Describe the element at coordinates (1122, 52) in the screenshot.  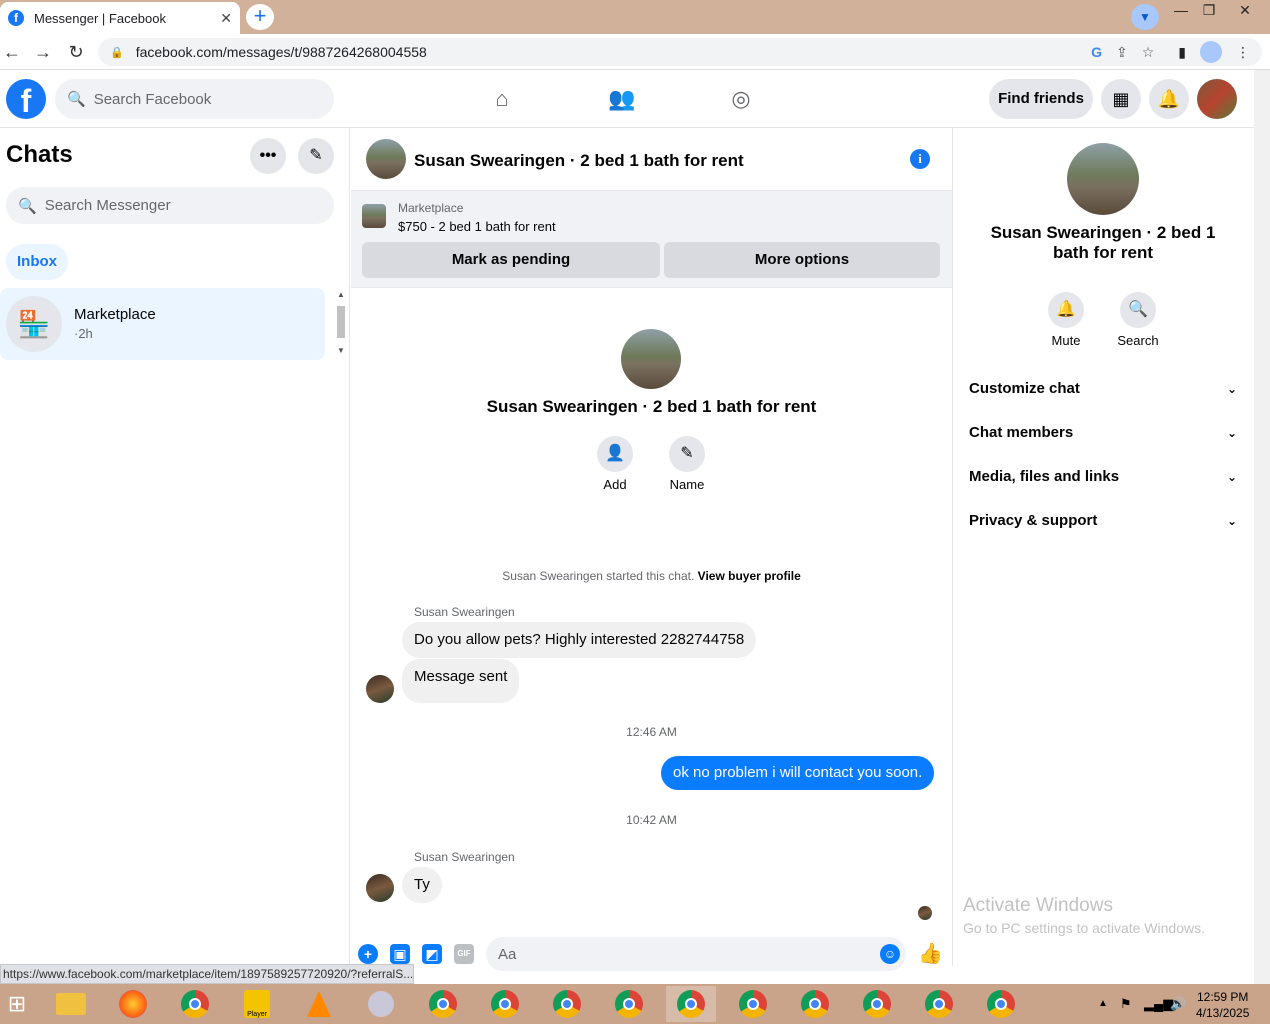
I see `share-icon: ⇪` at that location.